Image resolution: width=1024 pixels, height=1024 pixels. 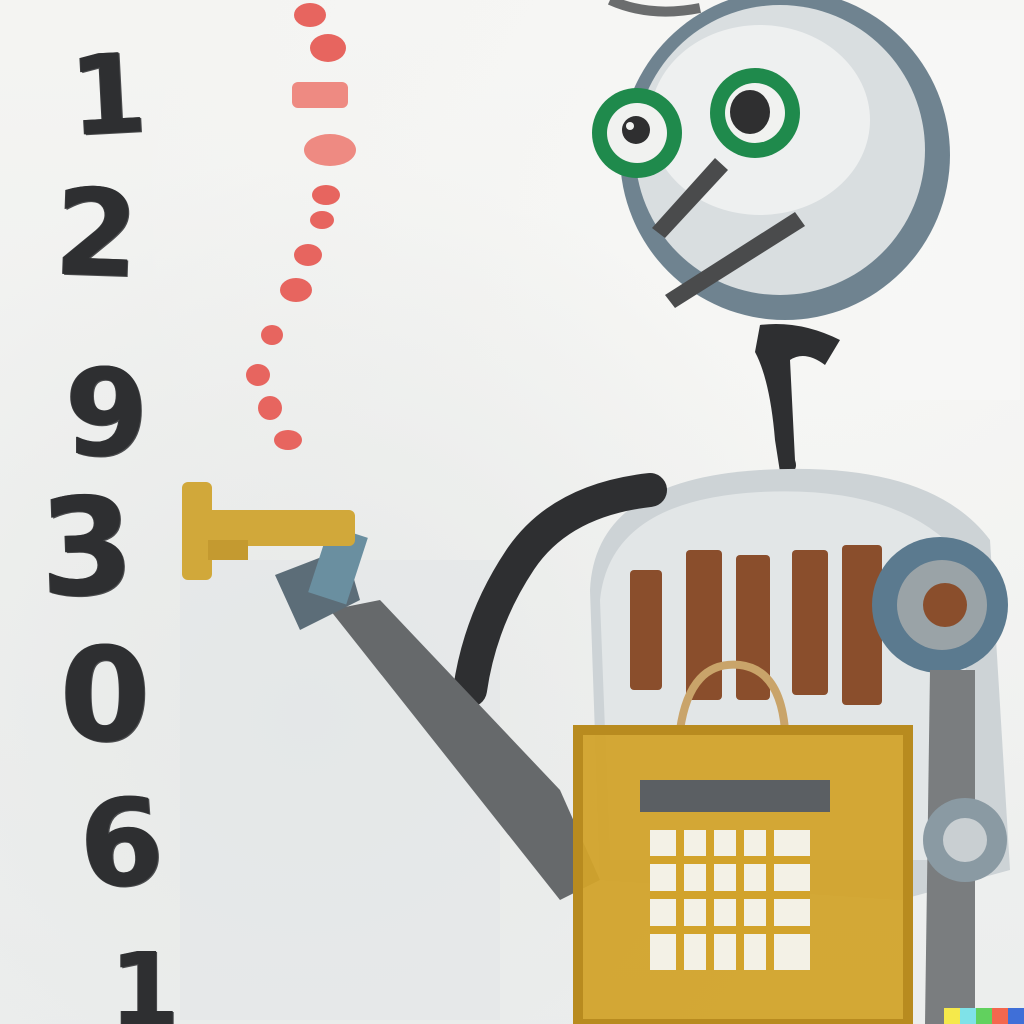 I want to click on neck, so click(x=797, y=398).